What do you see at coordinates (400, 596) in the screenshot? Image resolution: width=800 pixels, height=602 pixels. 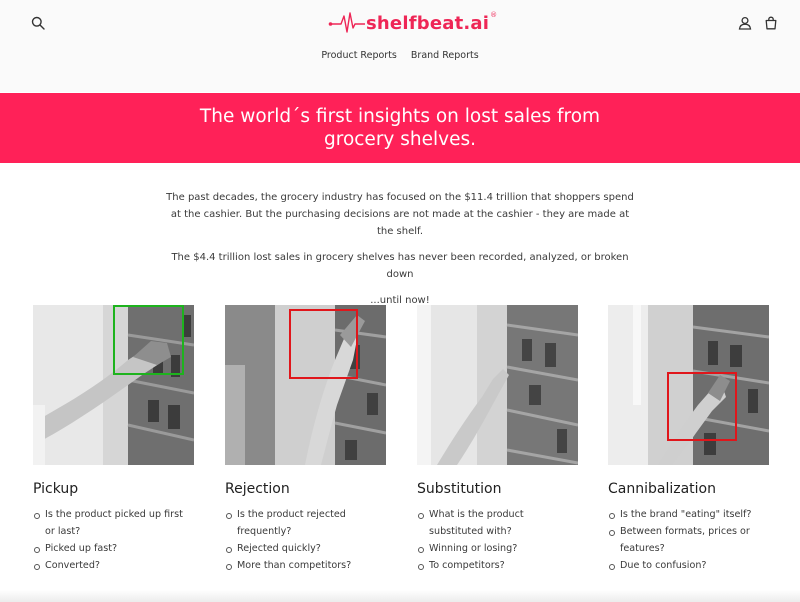 I see `page-bottom-fade` at bounding box center [400, 596].